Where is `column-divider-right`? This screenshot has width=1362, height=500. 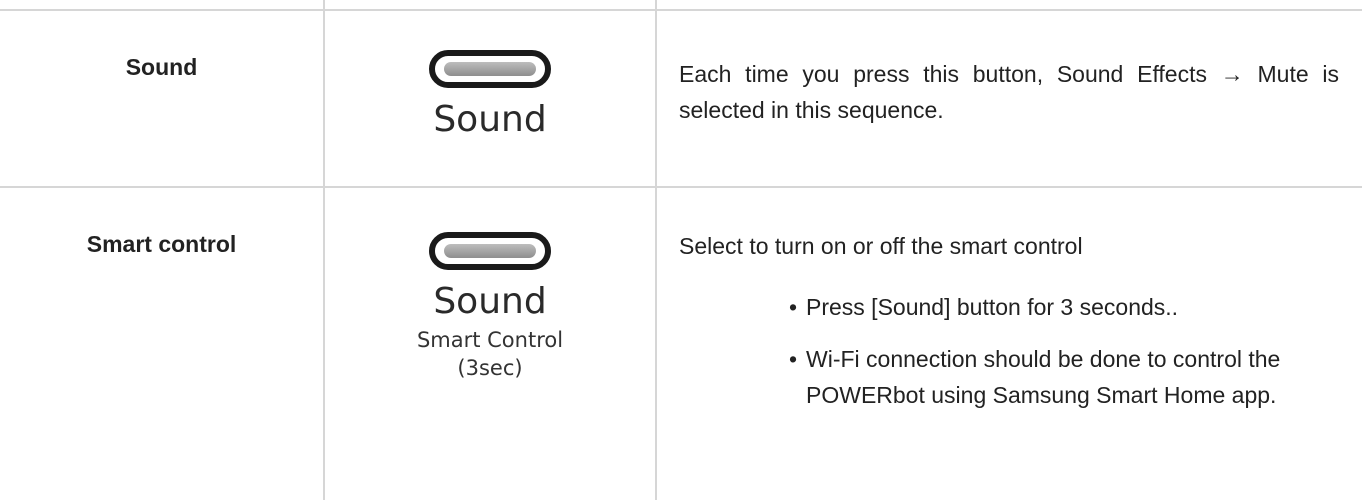
column-divider-right is located at coordinates (656, 250).